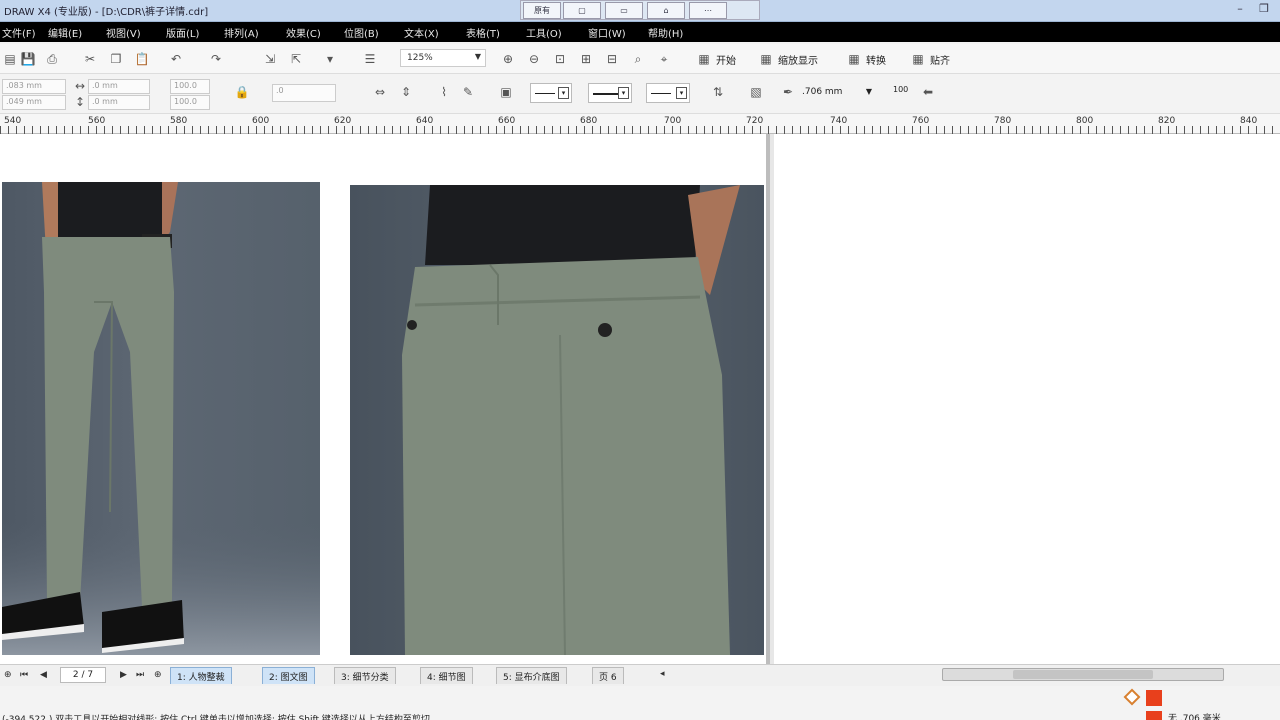 The image size is (1280, 720). What do you see at coordinates (1154, 698) in the screenshot?
I see `fill-color-swatch` at bounding box center [1154, 698].